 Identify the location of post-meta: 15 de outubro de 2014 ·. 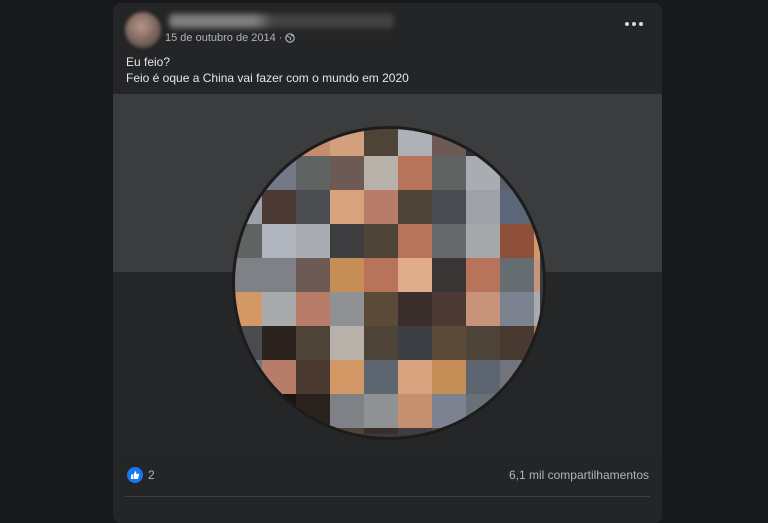
(230, 38).